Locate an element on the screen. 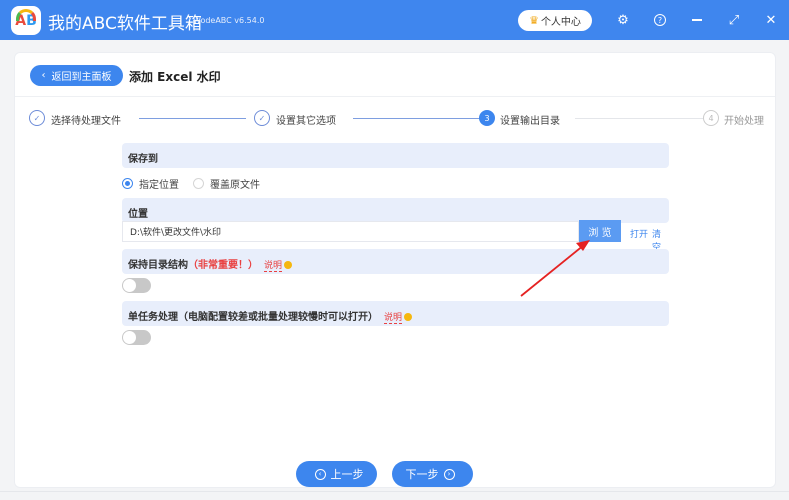 This screenshot has width=789, height=500. single-task-explain-link: 说明 is located at coordinates (393, 318).